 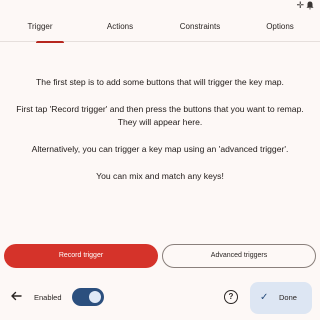 What do you see at coordinates (50, 42) in the screenshot?
I see `tab-selected-indicator` at bounding box center [50, 42].